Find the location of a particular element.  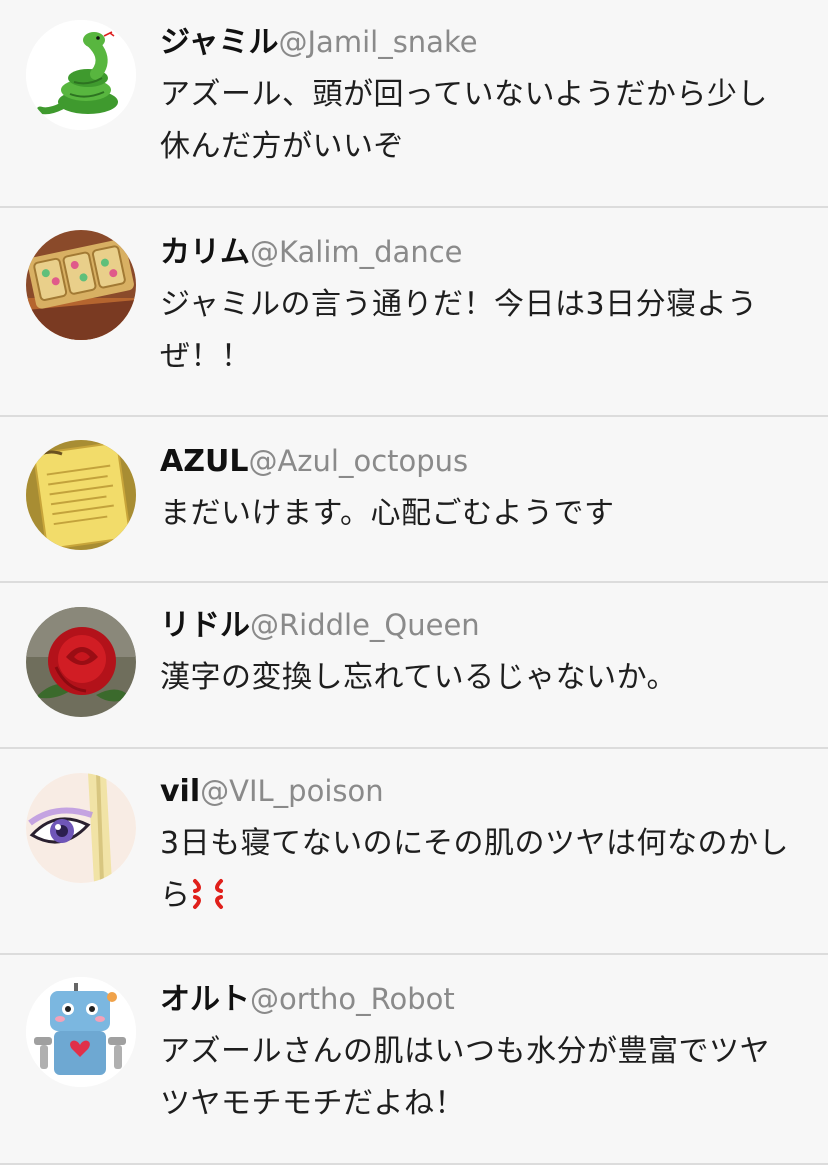

user-handle: @ortho_Robot is located at coordinates (352, 999).